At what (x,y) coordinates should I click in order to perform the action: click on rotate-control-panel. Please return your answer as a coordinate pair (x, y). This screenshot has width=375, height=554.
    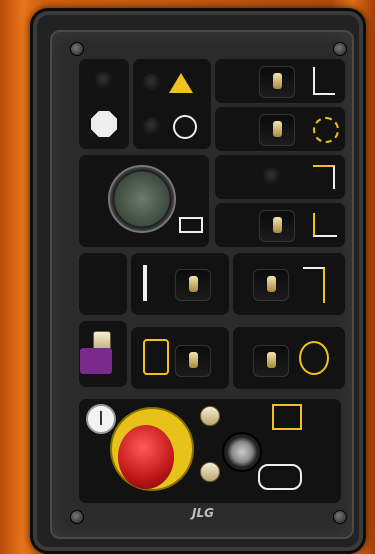
    Looking at the image, I should click on (289, 358).